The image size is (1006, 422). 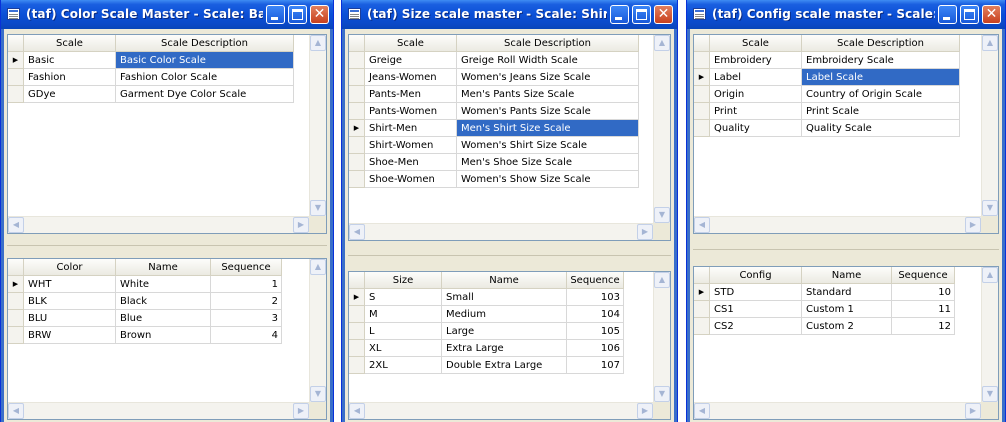 What do you see at coordinates (548, 77) in the screenshot?
I see `scale-cell-scale-description: Women's Jeans Size Scale` at bounding box center [548, 77].